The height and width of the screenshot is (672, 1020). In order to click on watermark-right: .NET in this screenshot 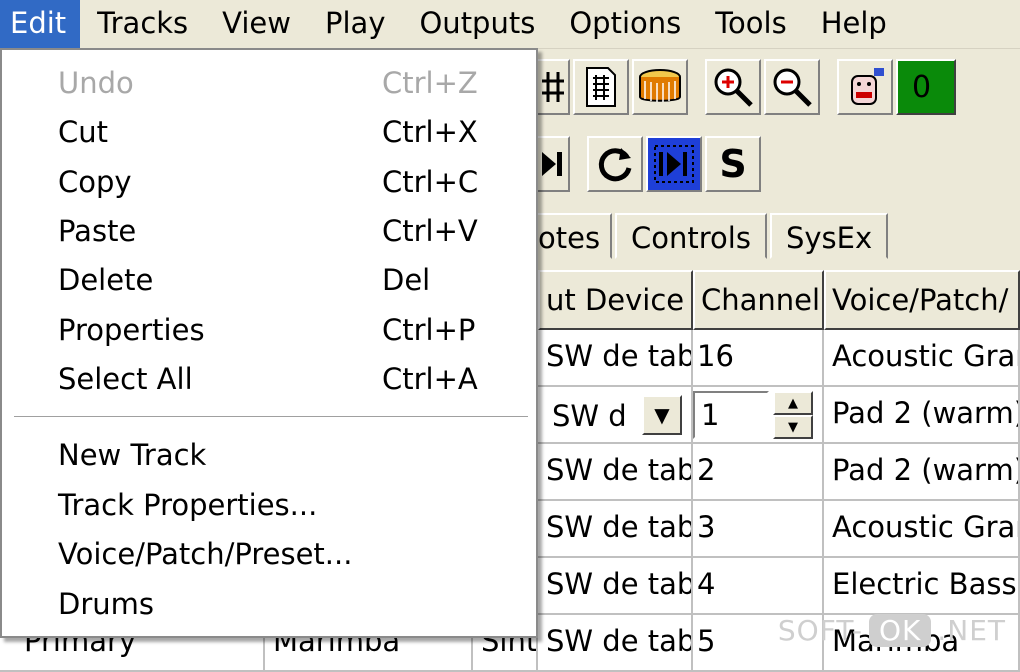, I will do `click(971, 630)`.